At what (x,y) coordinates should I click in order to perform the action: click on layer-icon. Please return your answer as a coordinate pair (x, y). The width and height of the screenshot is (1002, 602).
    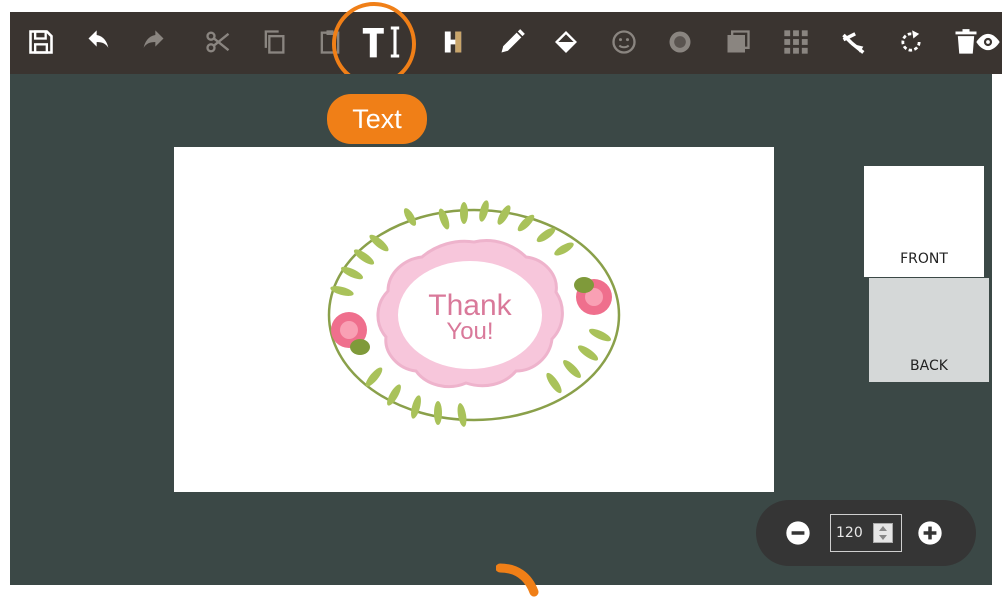
    Looking at the image, I should click on (738, 42).